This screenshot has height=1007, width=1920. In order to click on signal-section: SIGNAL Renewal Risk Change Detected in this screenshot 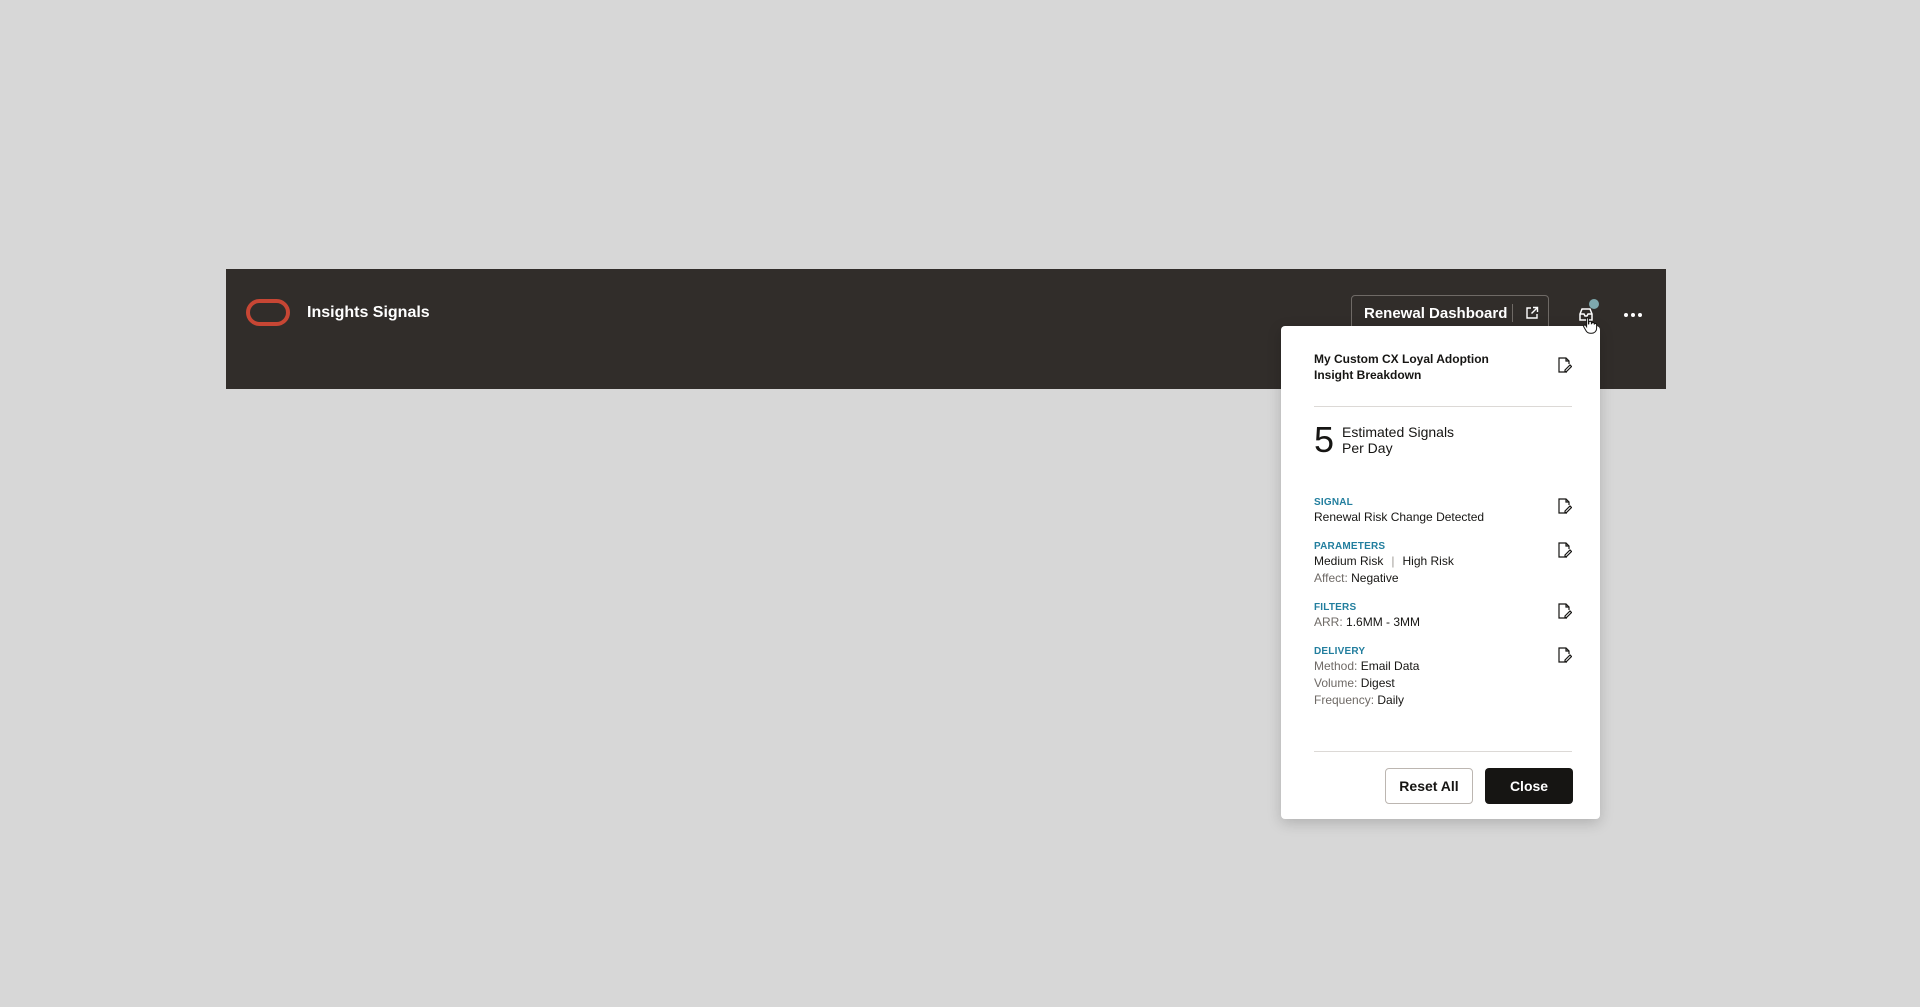, I will do `click(1424, 511)`.